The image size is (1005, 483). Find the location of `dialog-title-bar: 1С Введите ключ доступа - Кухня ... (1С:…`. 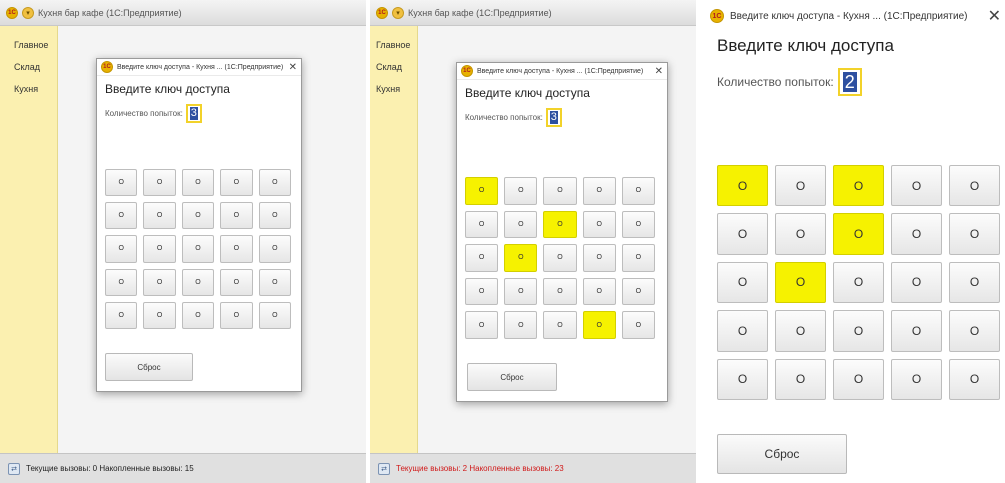

dialog-title-bar: 1С Введите ключ доступа - Кухня ... (1С:… is located at coordinates (853, 16).